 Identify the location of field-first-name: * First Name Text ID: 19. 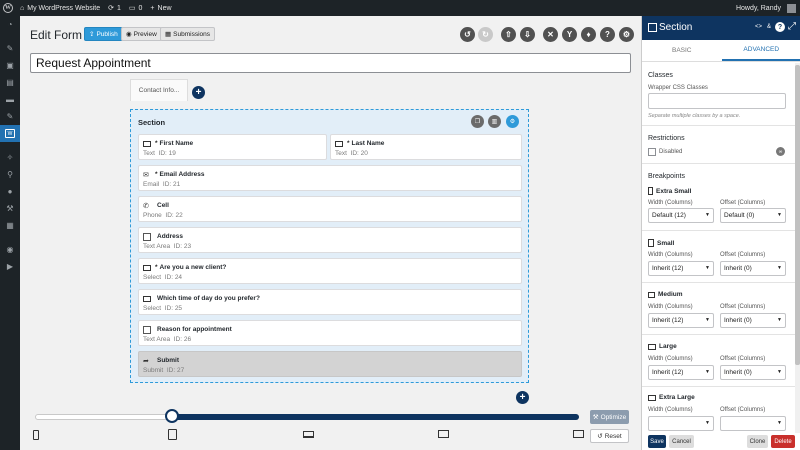
(232, 147).